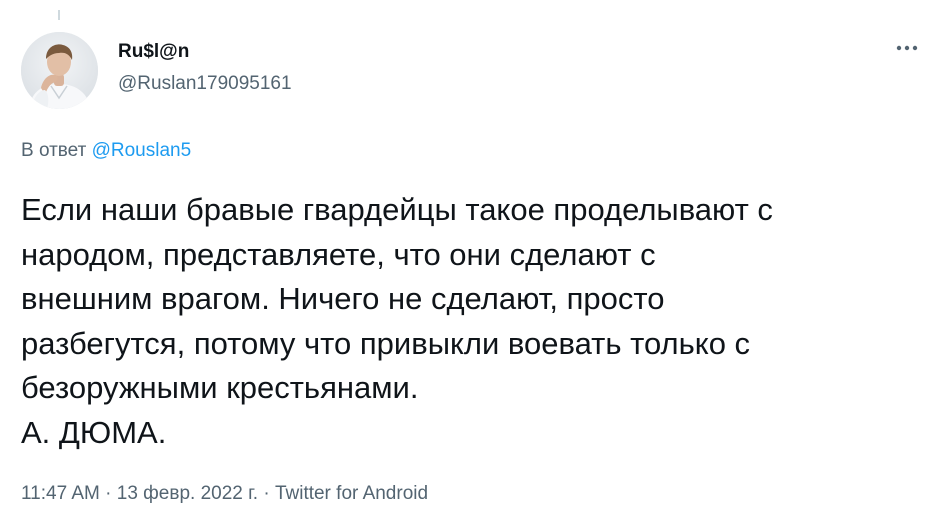  Describe the element at coordinates (60, 493) in the screenshot. I see `tweet-time-link: 11:47 AM` at that location.